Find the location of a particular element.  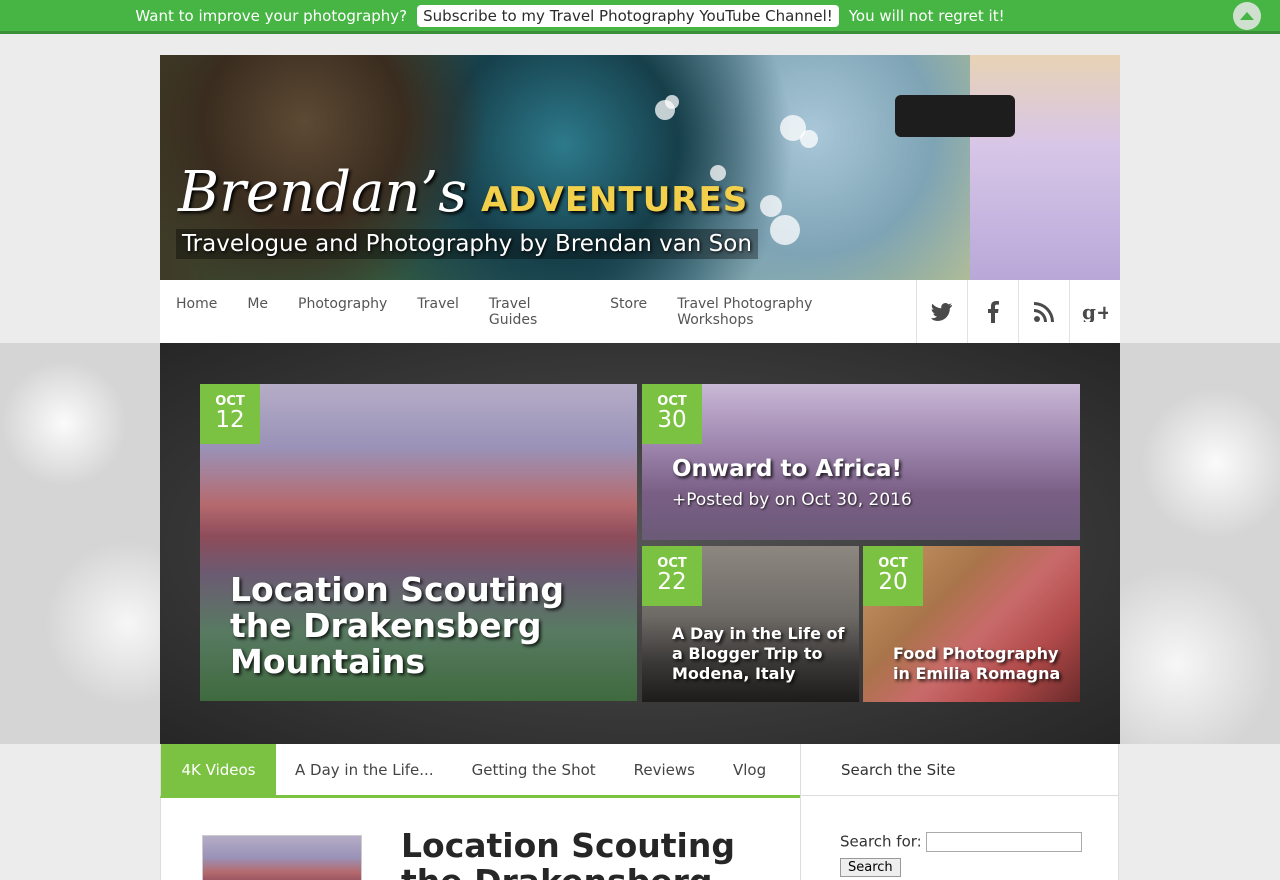

date-badge: OCT 12 is located at coordinates (230, 414).